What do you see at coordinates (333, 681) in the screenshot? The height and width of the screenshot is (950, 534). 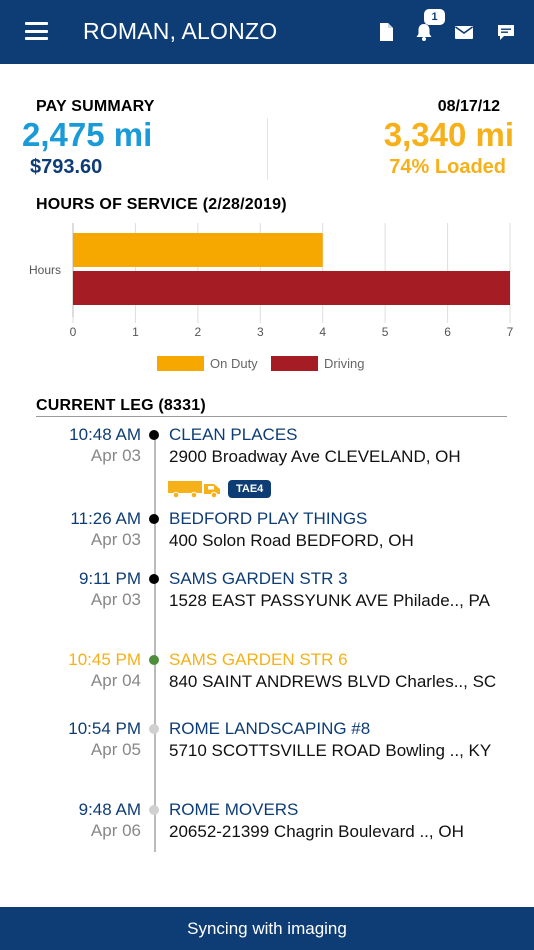 I see `stop-address: 840 SAINT ANDREWS BLVD Charles.., SC` at bounding box center [333, 681].